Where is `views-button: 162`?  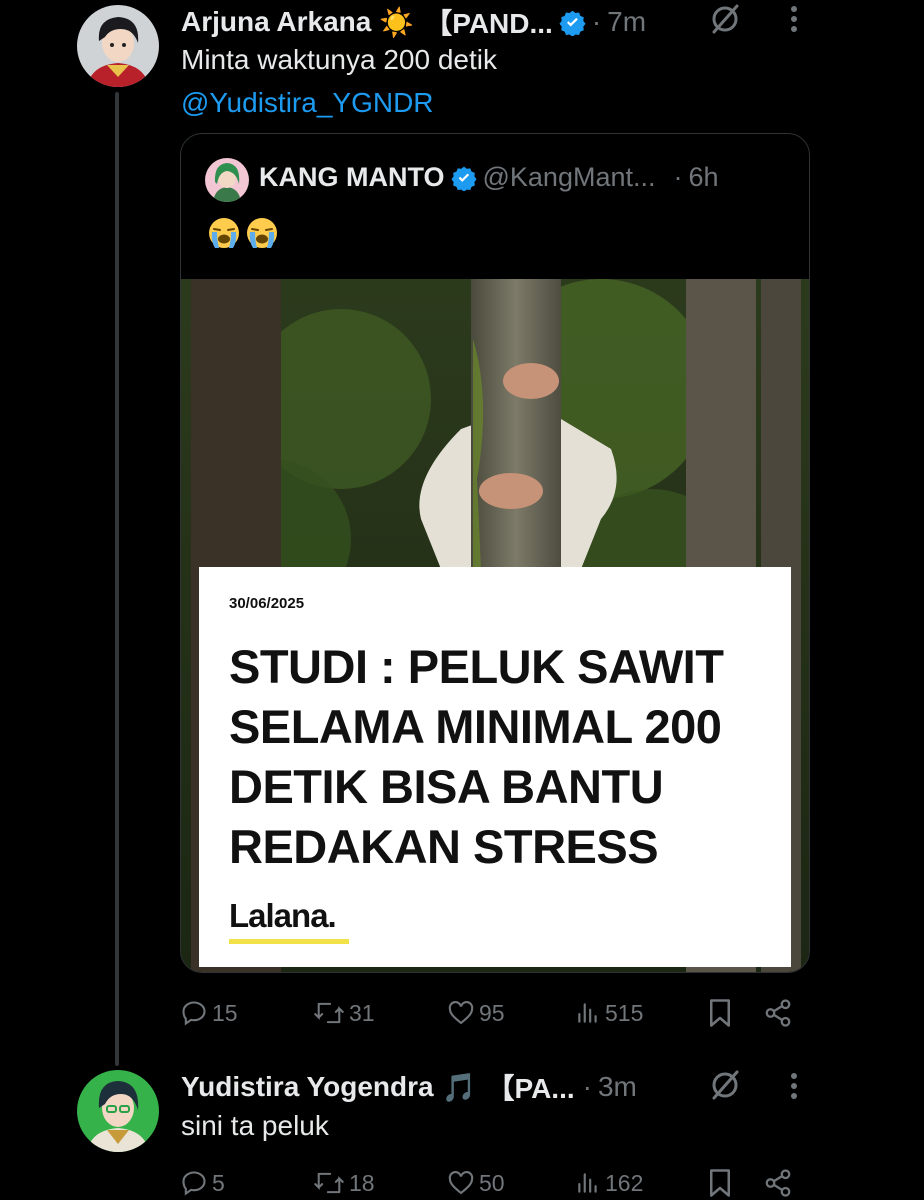
views-button: 162 is located at coordinates (609, 1181).